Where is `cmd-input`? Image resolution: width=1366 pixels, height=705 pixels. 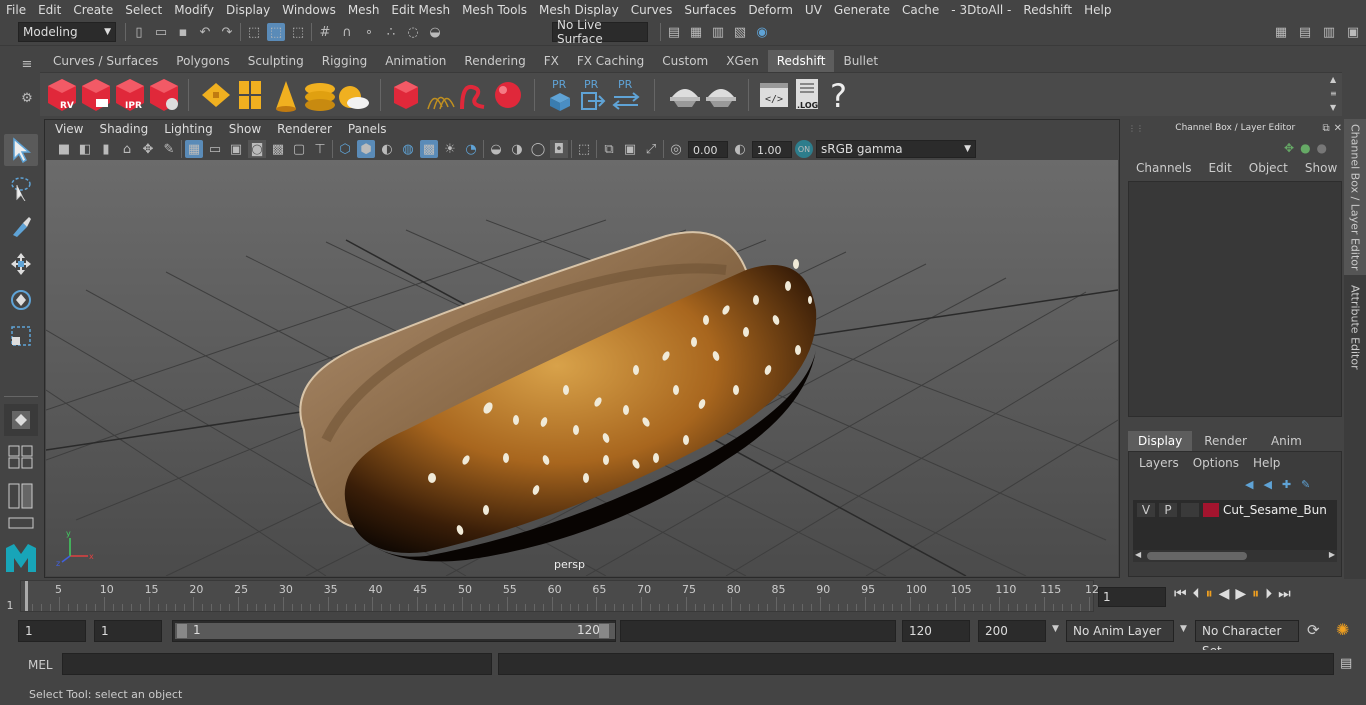 cmd-input is located at coordinates (277, 664).